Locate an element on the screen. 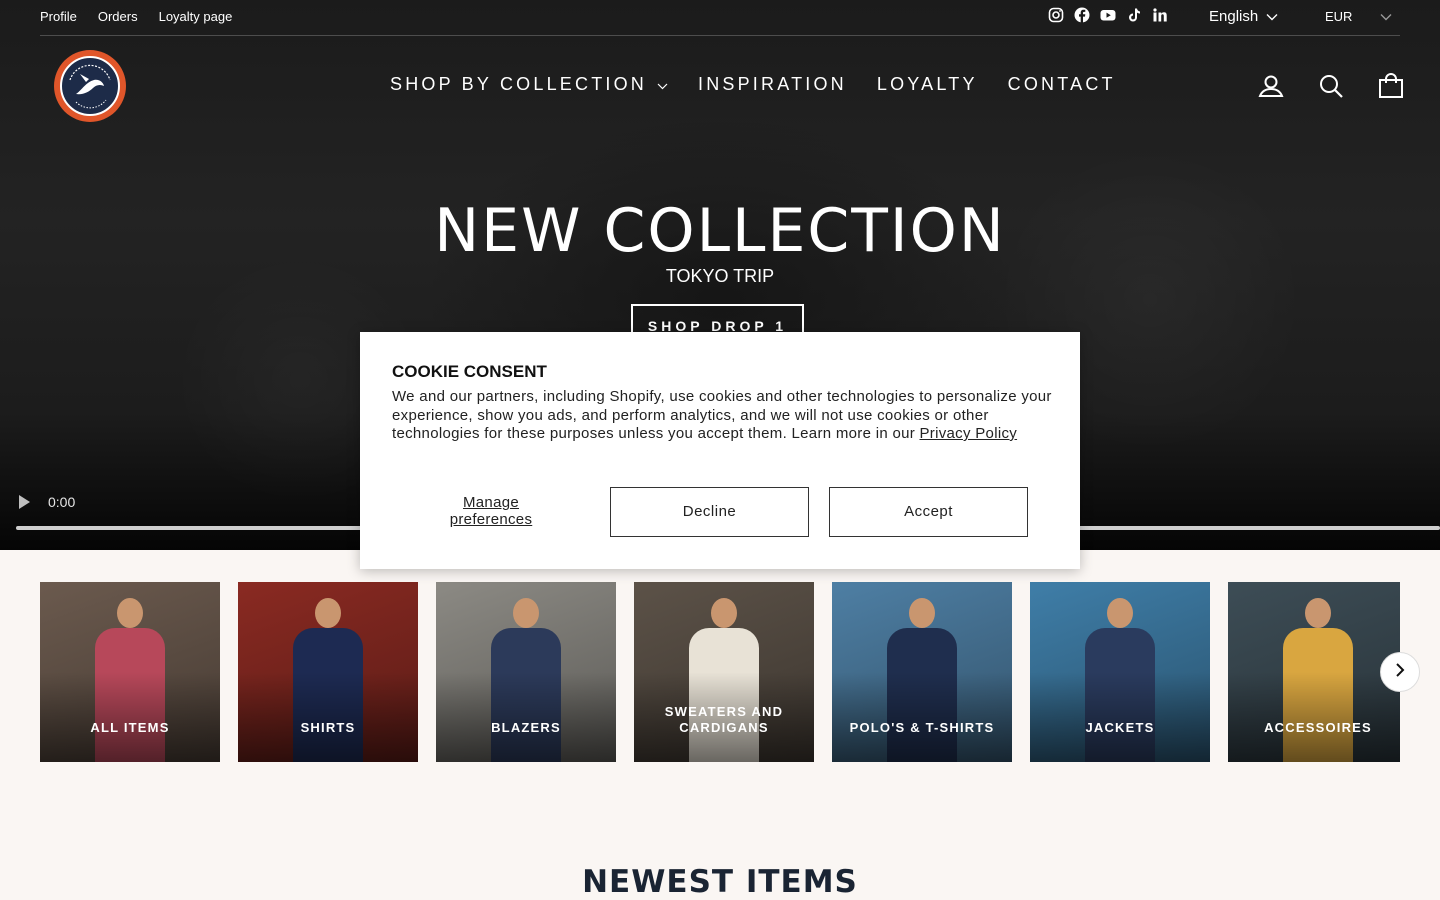 The width and height of the screenshot is (1440, 900). category-label: ACCESSOIRES is located at coordinates (1318, 727).